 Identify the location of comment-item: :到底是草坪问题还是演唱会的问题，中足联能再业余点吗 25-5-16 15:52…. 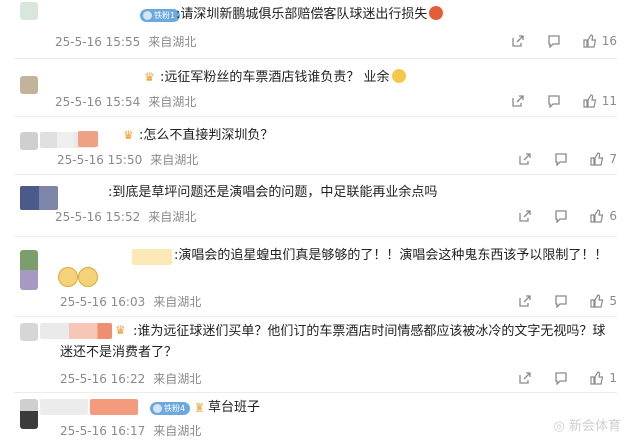
(315, 203).